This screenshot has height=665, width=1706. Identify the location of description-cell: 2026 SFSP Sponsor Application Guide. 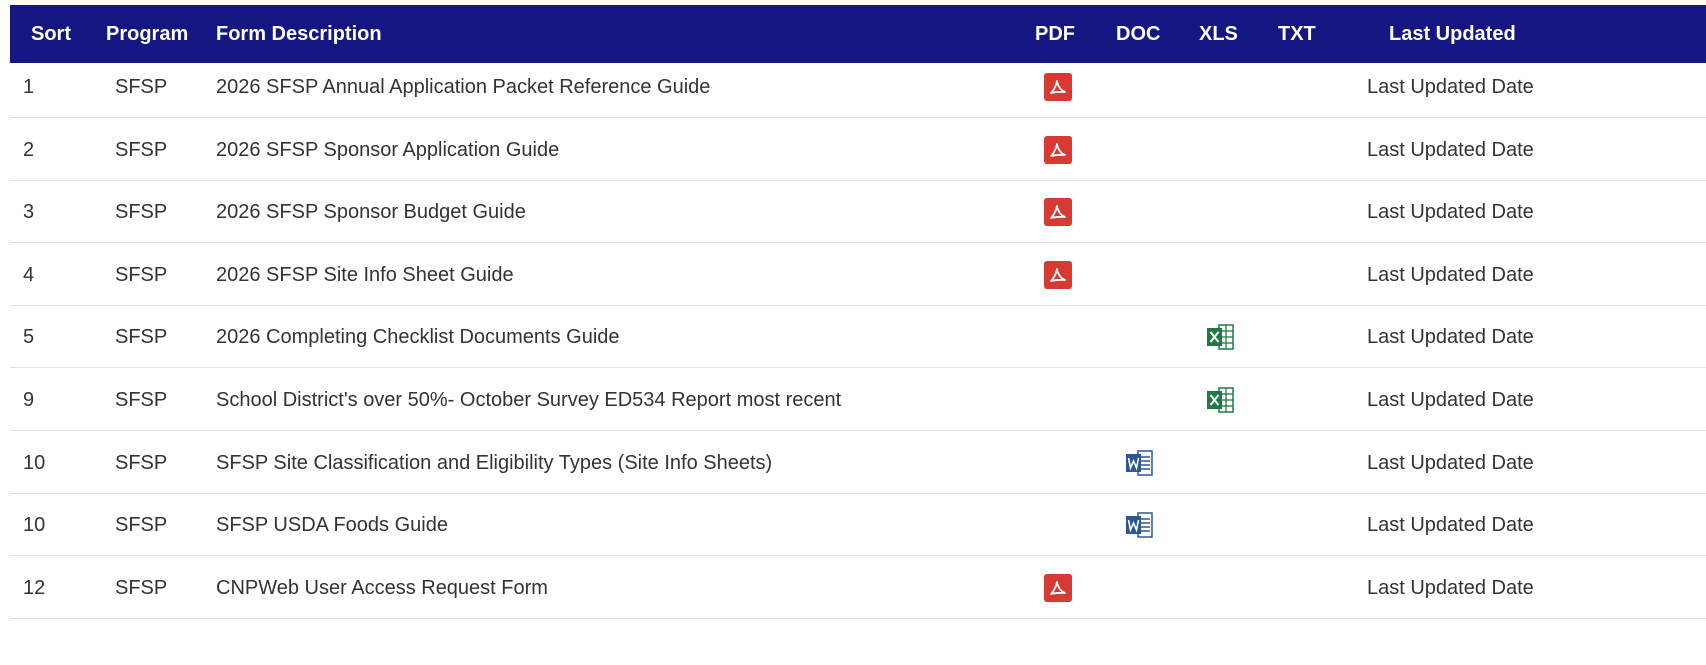
(388, 149).